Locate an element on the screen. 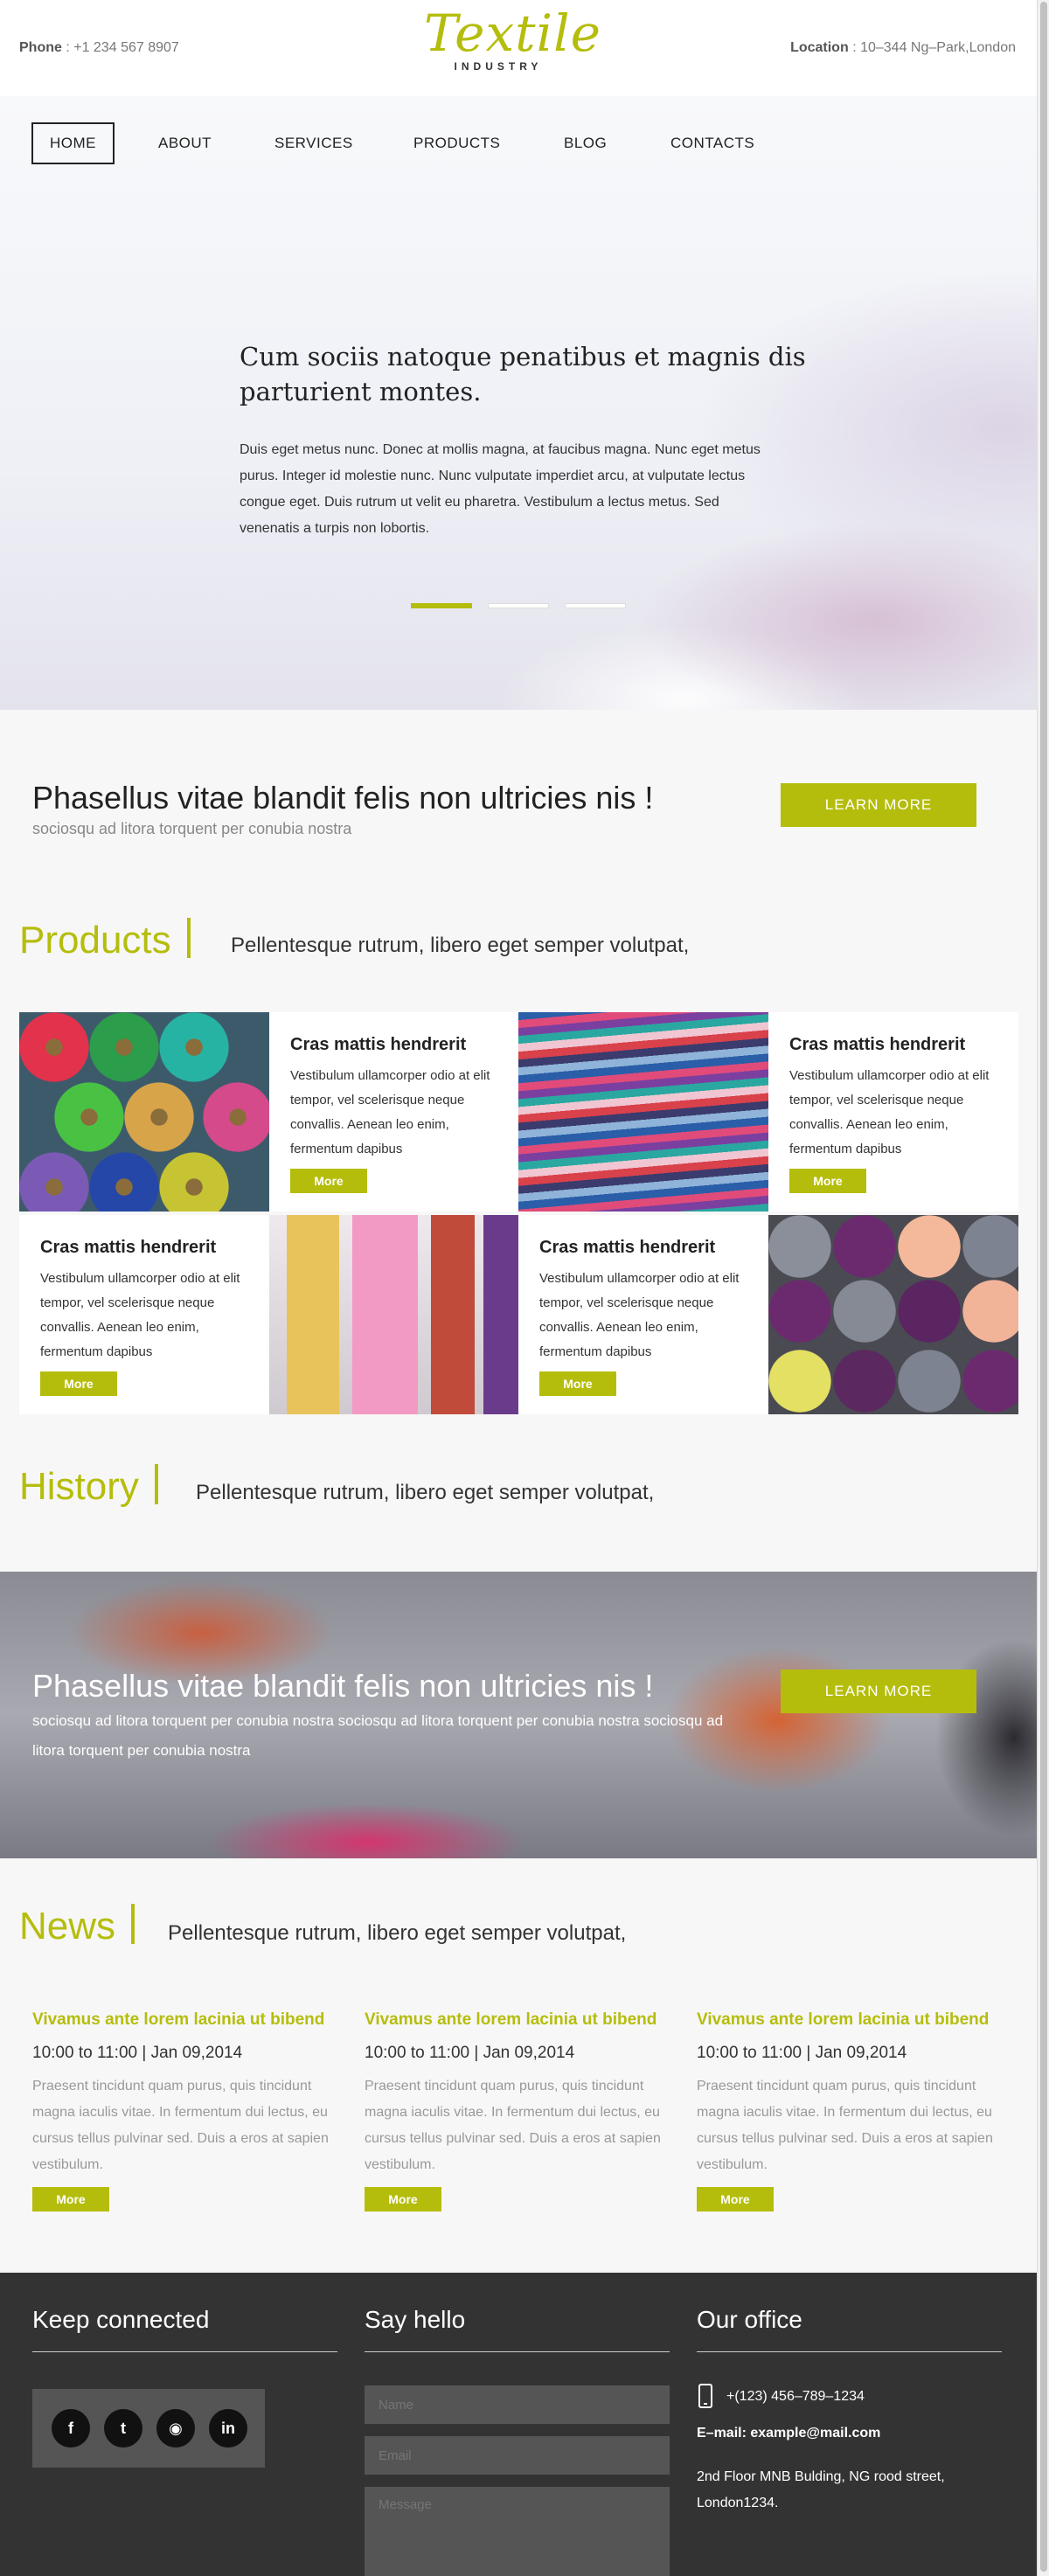 This screenshot has width=1049, height=2576. products-title: Products is located at coordinates (105, 940).